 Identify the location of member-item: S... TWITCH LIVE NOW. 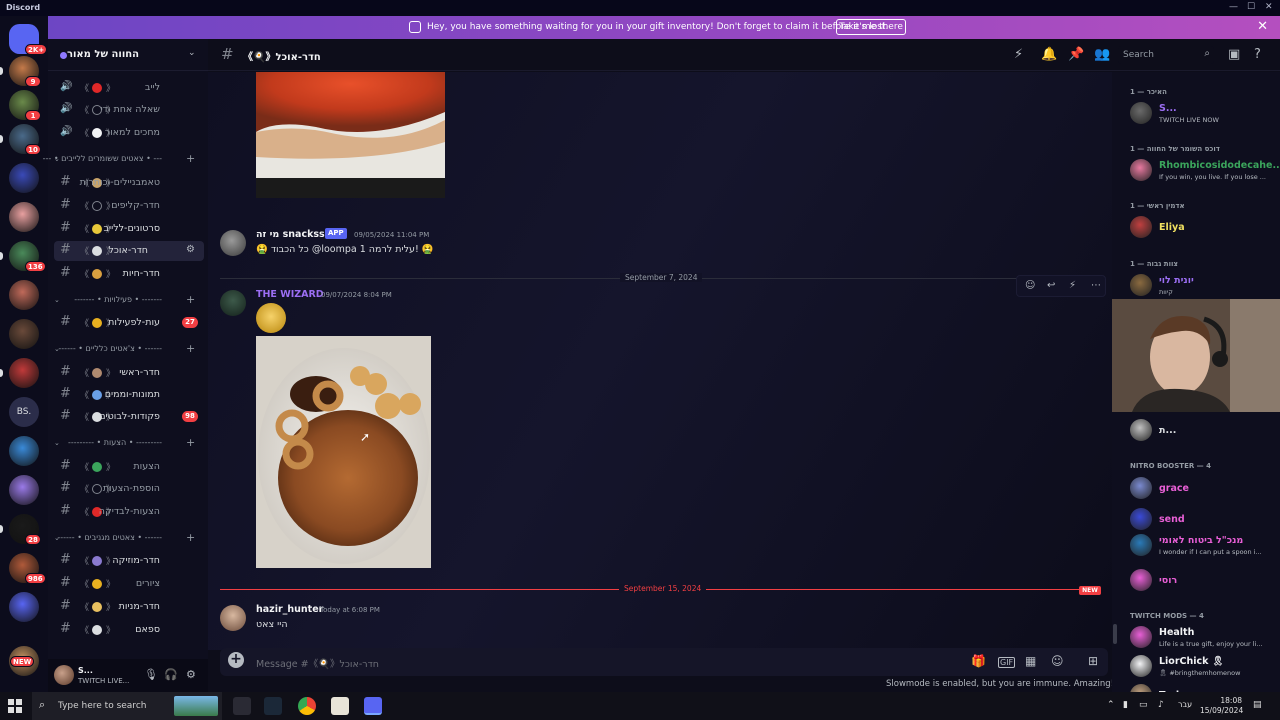
(1204, 113).